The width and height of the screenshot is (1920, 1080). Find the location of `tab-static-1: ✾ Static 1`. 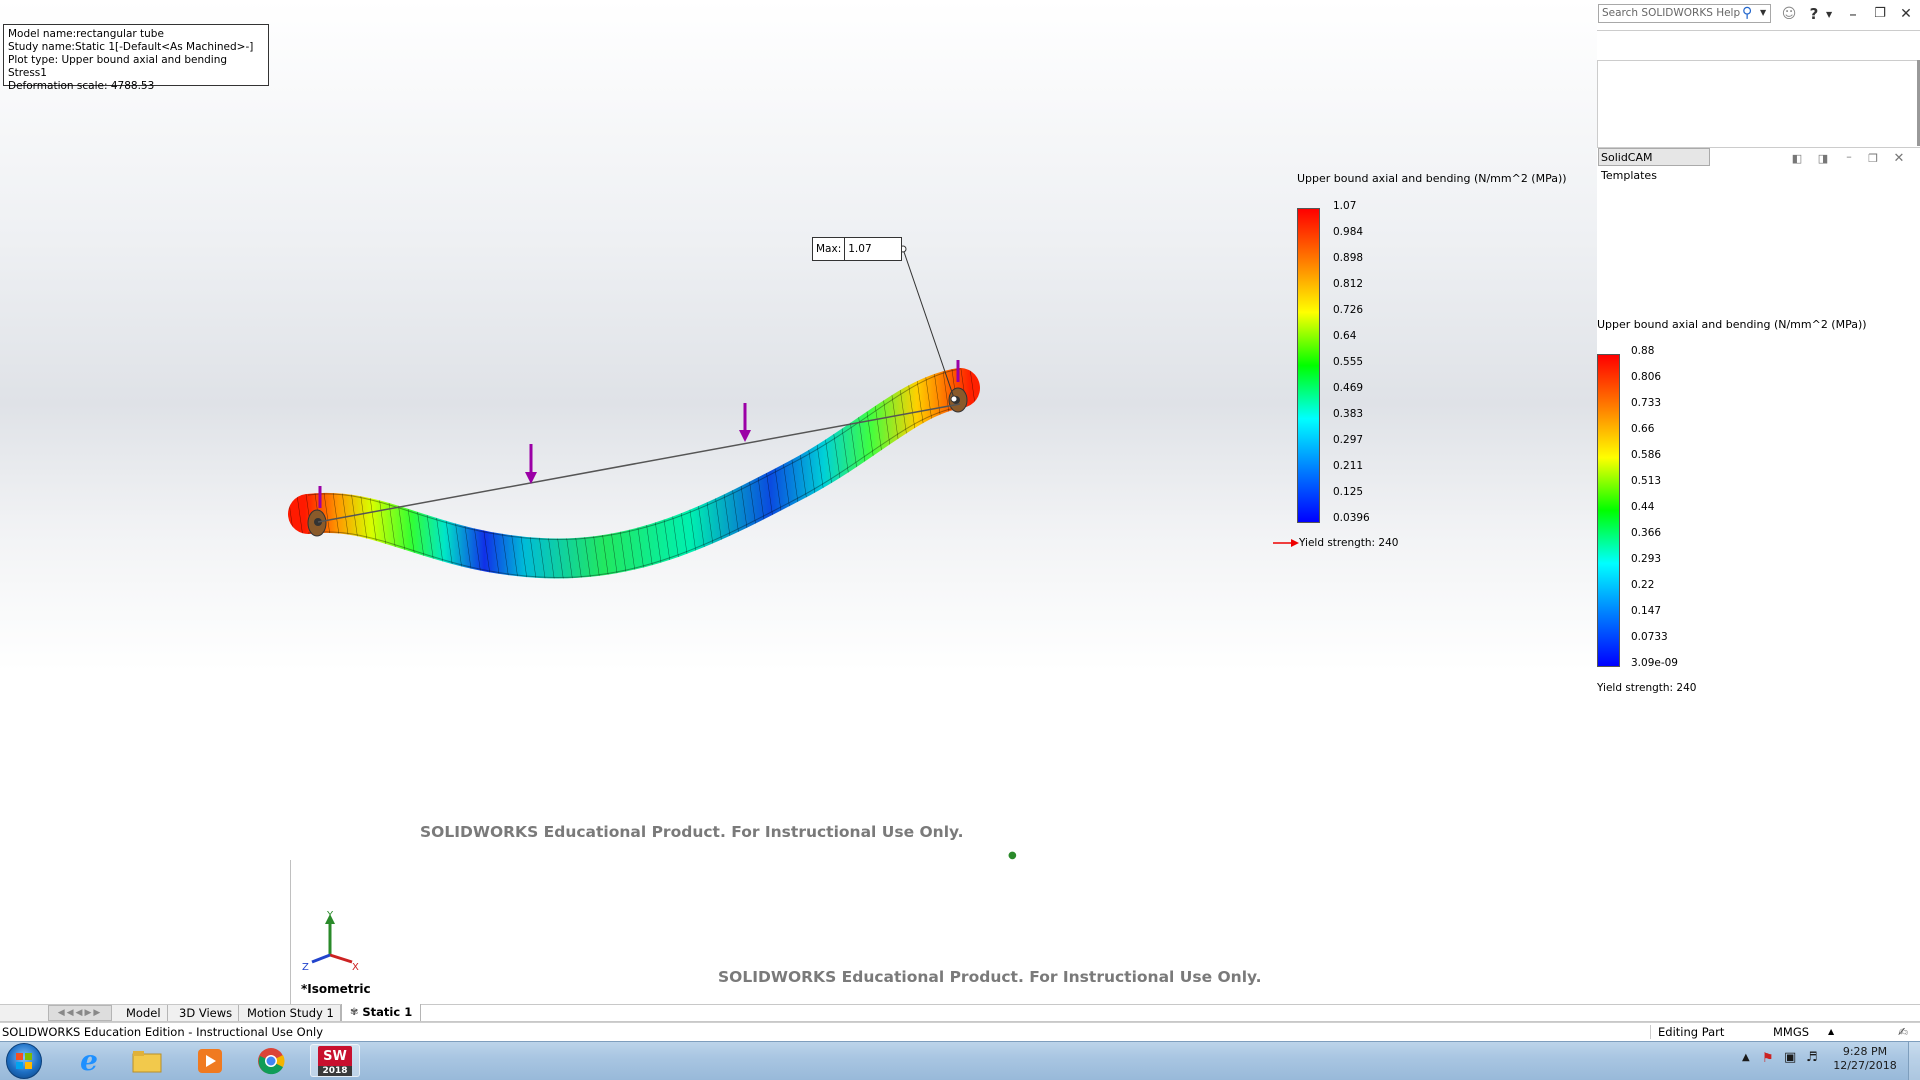

tab-static-1: ✾ Static 1 is located at coordinates (381, 1012).